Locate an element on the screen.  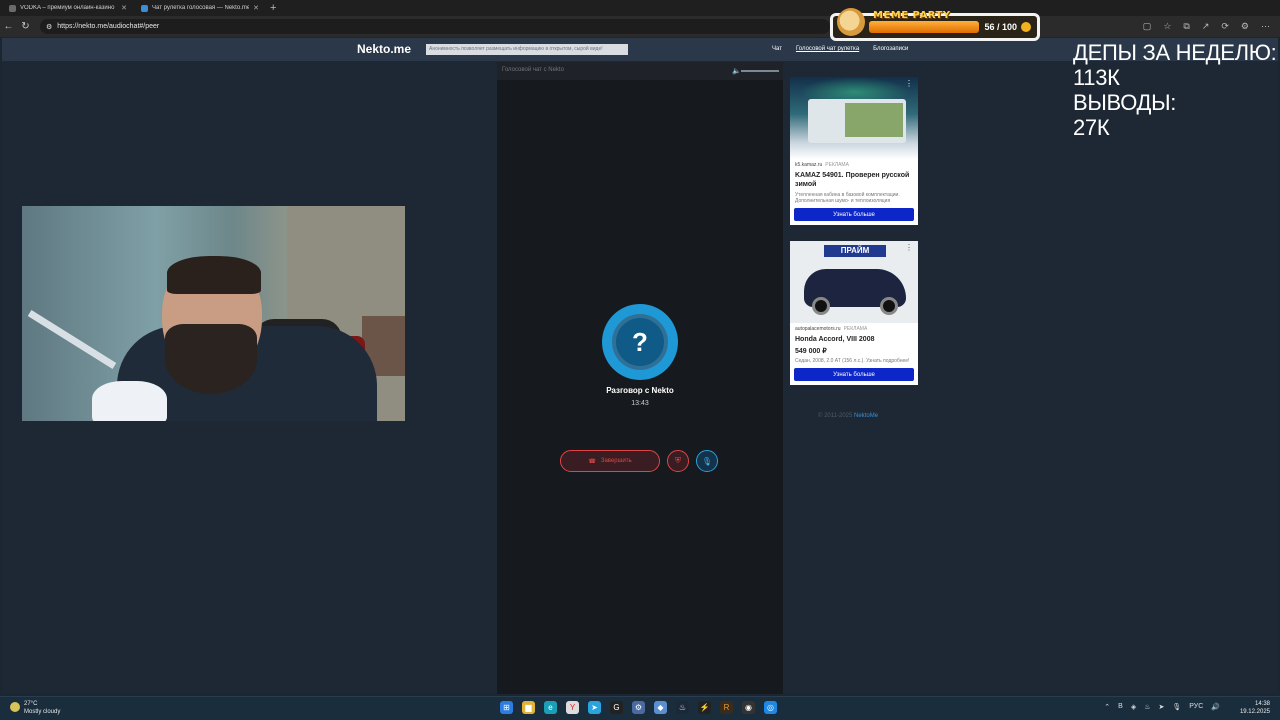
site-footer: © 2011-2025 NektoMe is located at coordinates (848, 416).